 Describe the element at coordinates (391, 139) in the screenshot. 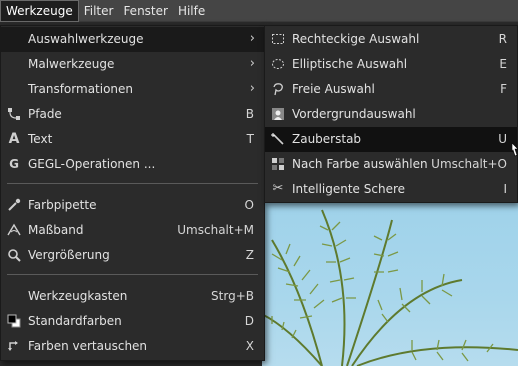

I see `submenu-item-zauberstab: Zauberstab U` at that location.